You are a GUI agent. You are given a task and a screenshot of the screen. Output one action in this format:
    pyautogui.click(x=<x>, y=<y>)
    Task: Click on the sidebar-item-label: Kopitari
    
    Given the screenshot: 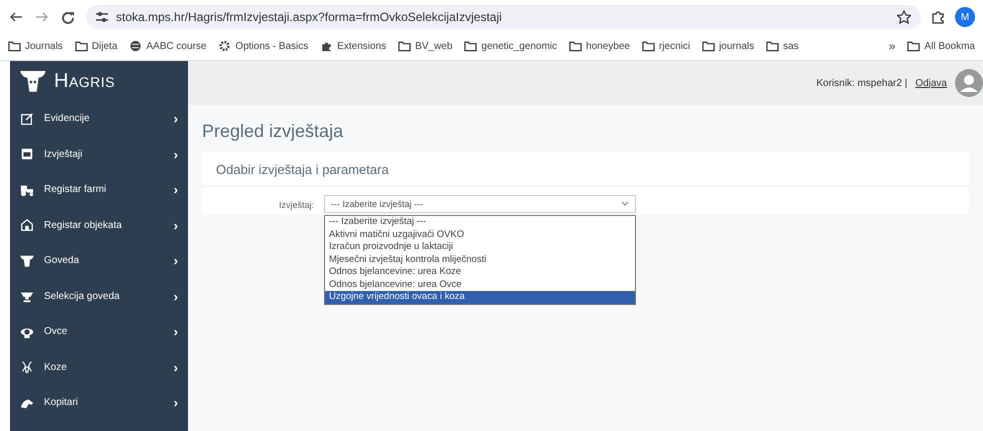 What is the action you would take?
    pyautogui.click(x=104, y=402)
    